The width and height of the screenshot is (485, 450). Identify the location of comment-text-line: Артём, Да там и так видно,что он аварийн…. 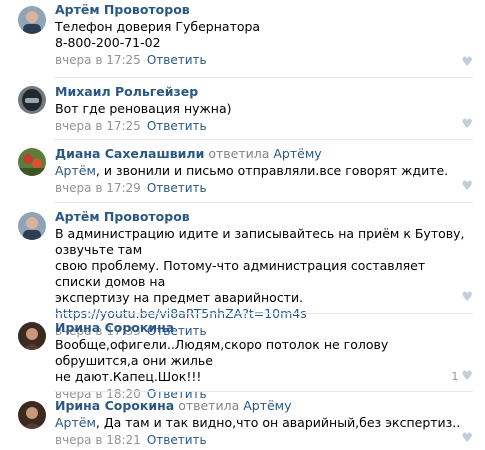
(258, 422).